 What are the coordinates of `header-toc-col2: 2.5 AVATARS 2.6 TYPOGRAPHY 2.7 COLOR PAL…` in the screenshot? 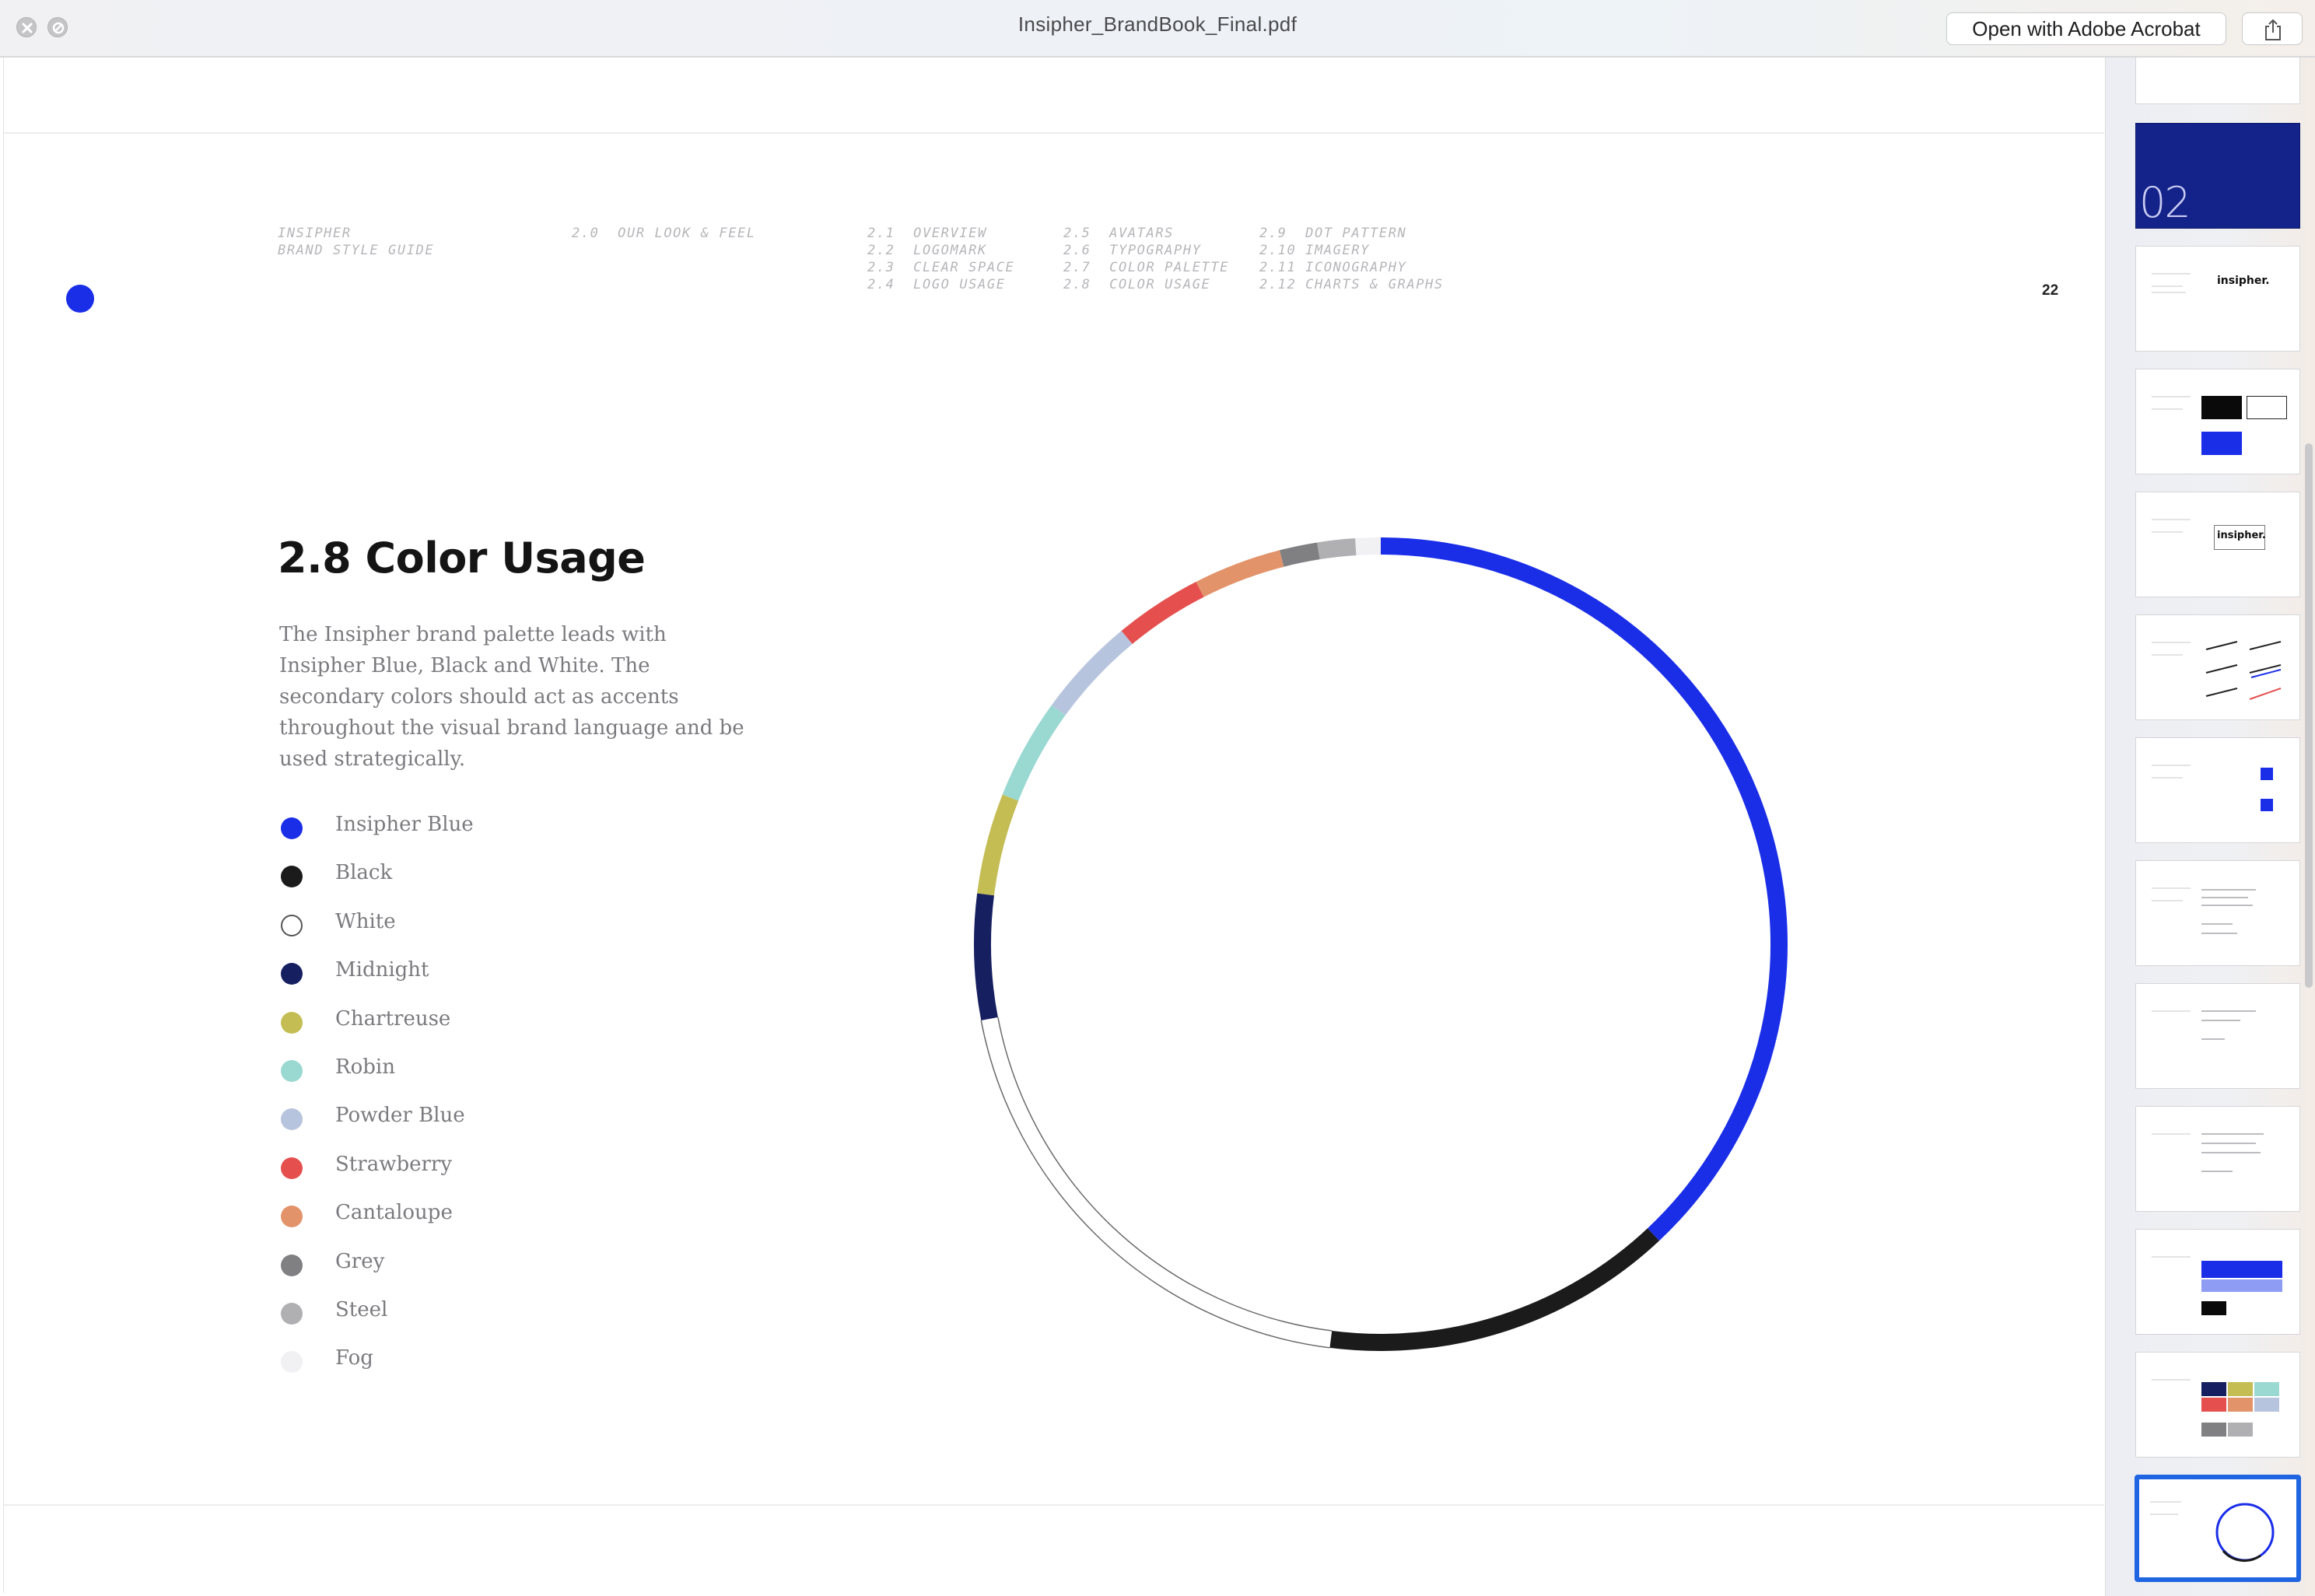 It's located at (1146, 259).